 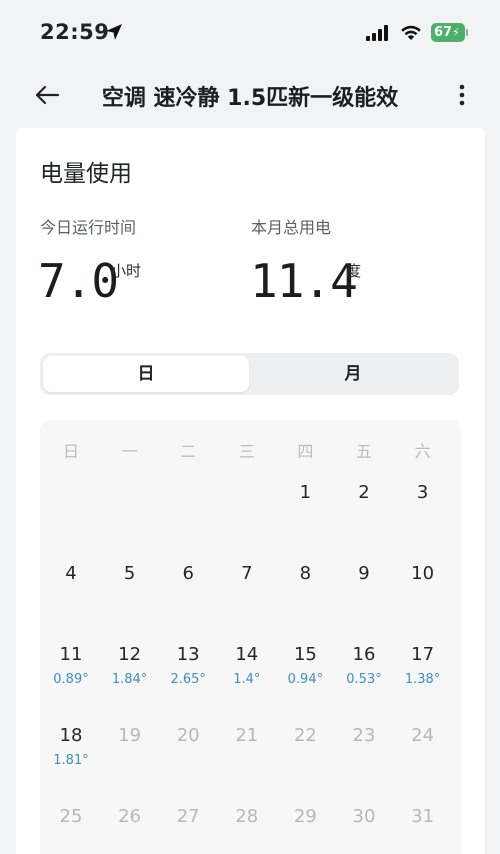 What do you see at coordinates (364, 816) in the screenshot?
I see `day-number: 30` at bounding box center [364, 816].